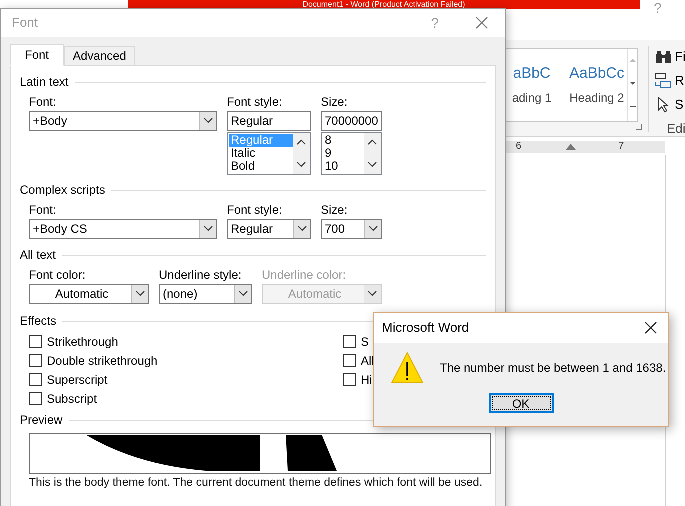 This screenshot has width=685, height=506. What do you see at coordinates (343, 166) in the screenshot?
I see `list-item: 10` at bounding box center [343, 166].